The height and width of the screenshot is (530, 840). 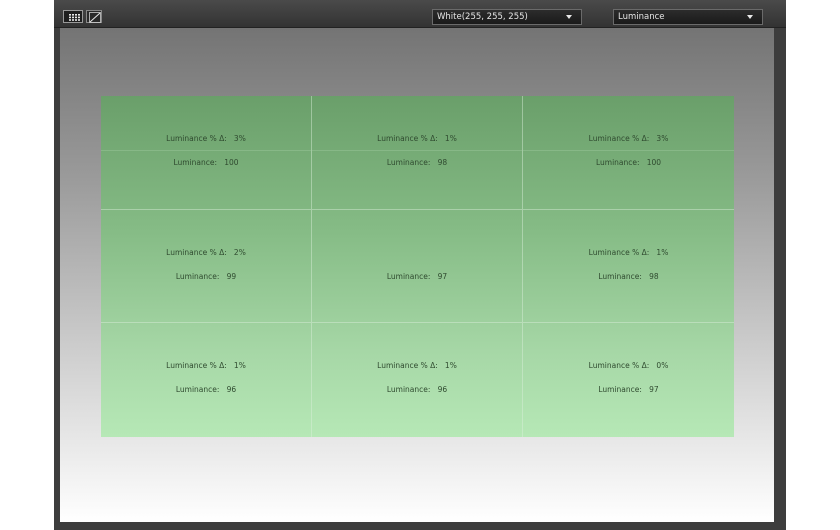 I want to click on grid-view-button, so click(x=73, y=16).